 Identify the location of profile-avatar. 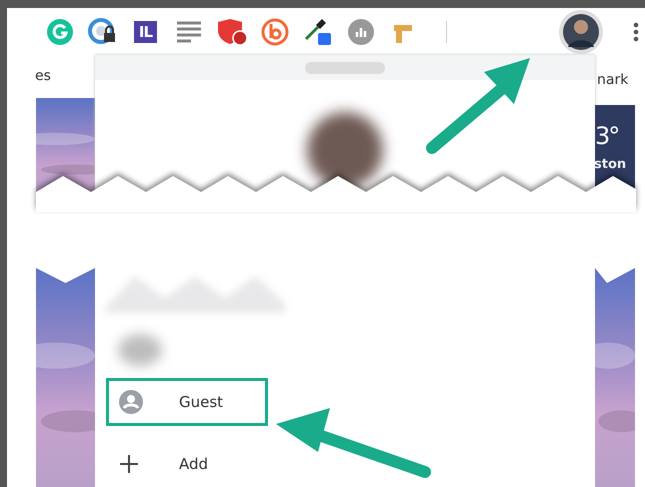
(581, 32).